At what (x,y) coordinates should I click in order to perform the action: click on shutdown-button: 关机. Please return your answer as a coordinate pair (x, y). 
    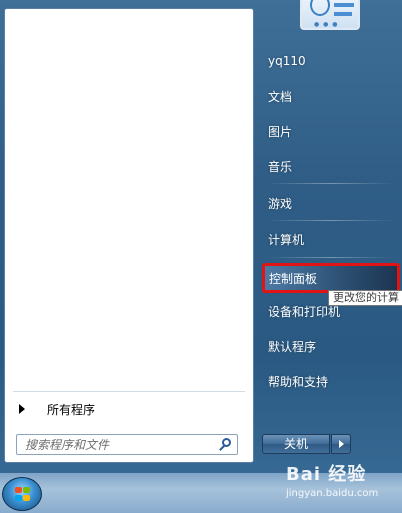
    Looking at the image, I should click on (296, 444).